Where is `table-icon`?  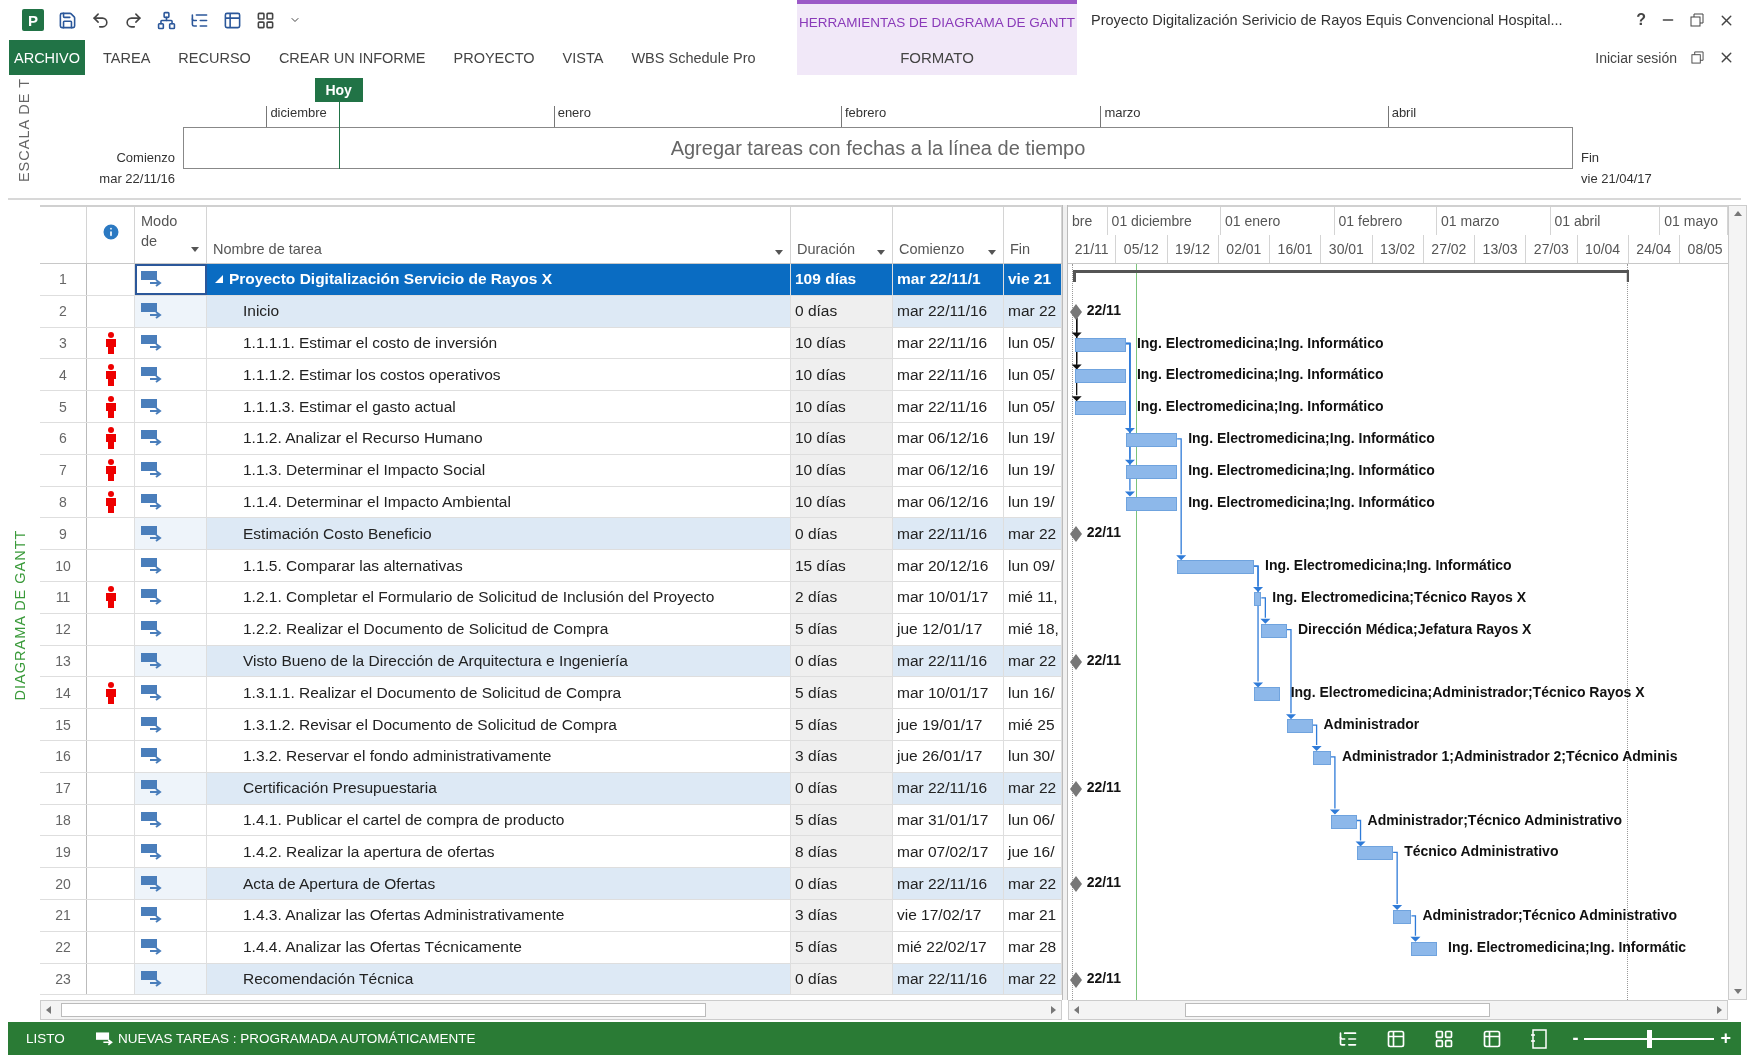 table-icon is located at coordinates (232, 20).